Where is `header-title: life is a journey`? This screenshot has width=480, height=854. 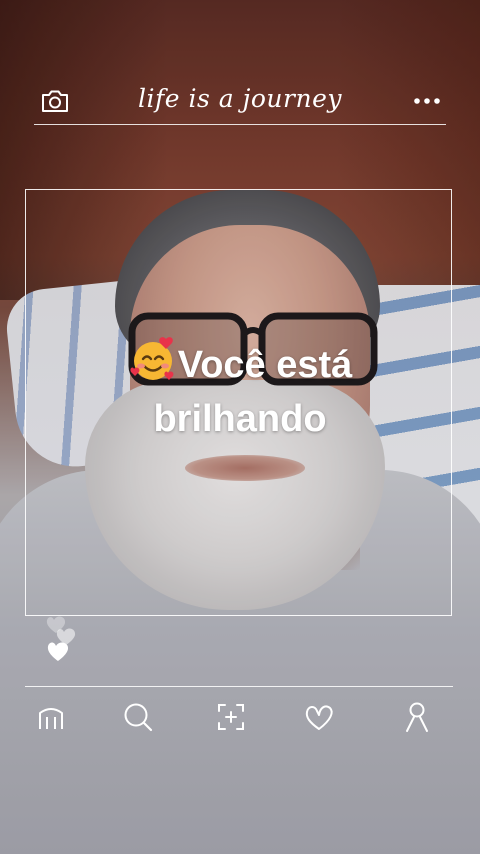
header-title: life is a journey is located at coordinates (240, 98).